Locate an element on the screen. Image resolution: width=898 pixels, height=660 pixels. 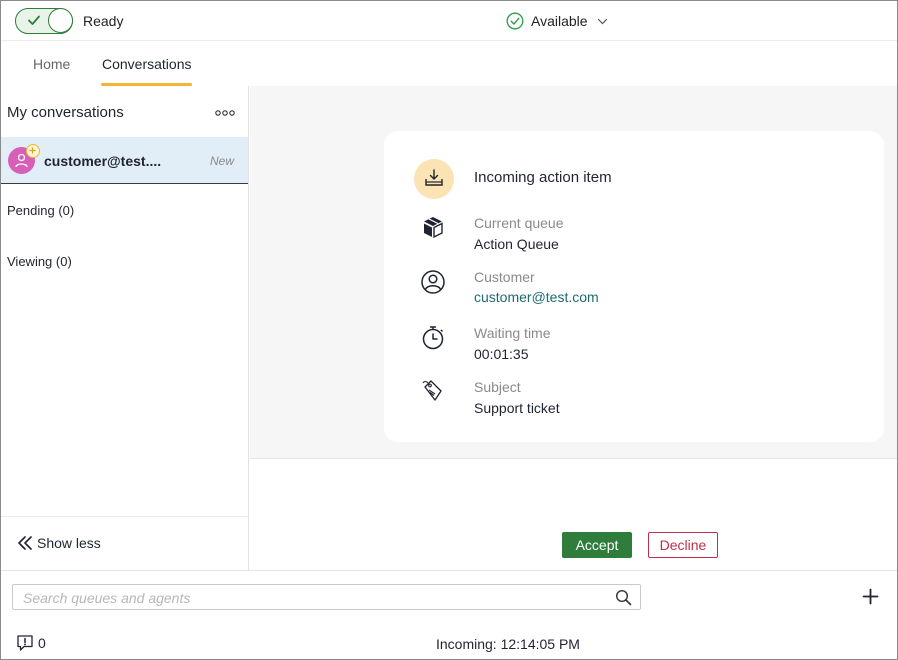
decline-button: Decline is located at coordinates (683, 545).